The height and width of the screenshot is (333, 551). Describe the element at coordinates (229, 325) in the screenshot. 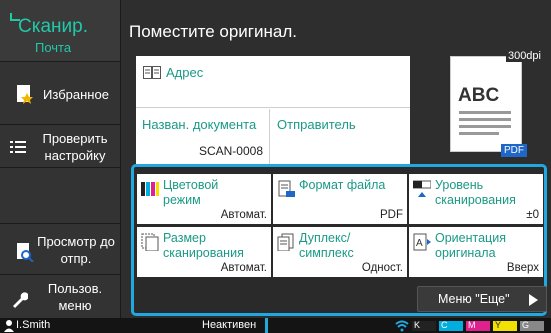

I see `machine-status: Неактивен` at that location.